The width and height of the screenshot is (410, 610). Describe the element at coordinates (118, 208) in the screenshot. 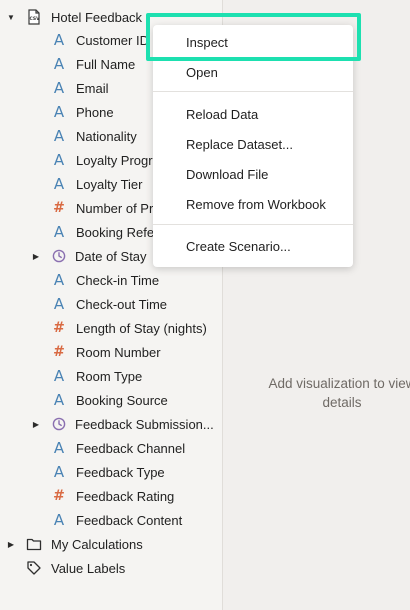

I see `column-label: Number of Pre` at that location.